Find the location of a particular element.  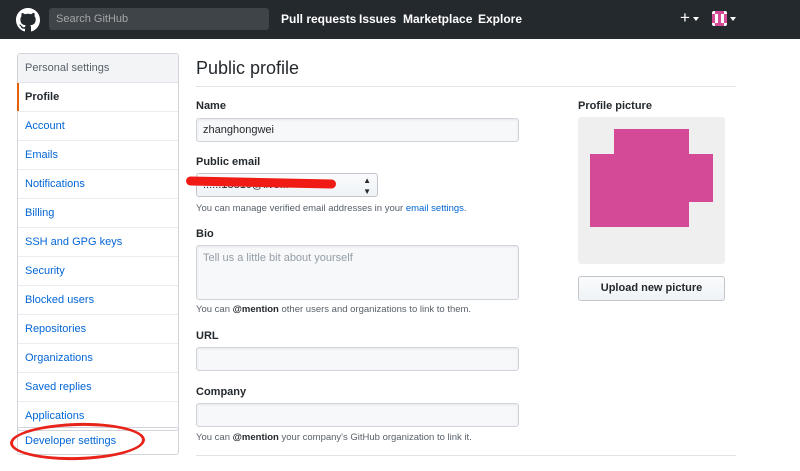

menu-item-ssh-gpg-keys: SSH and GPG keys is located at coordinates (98, 242).